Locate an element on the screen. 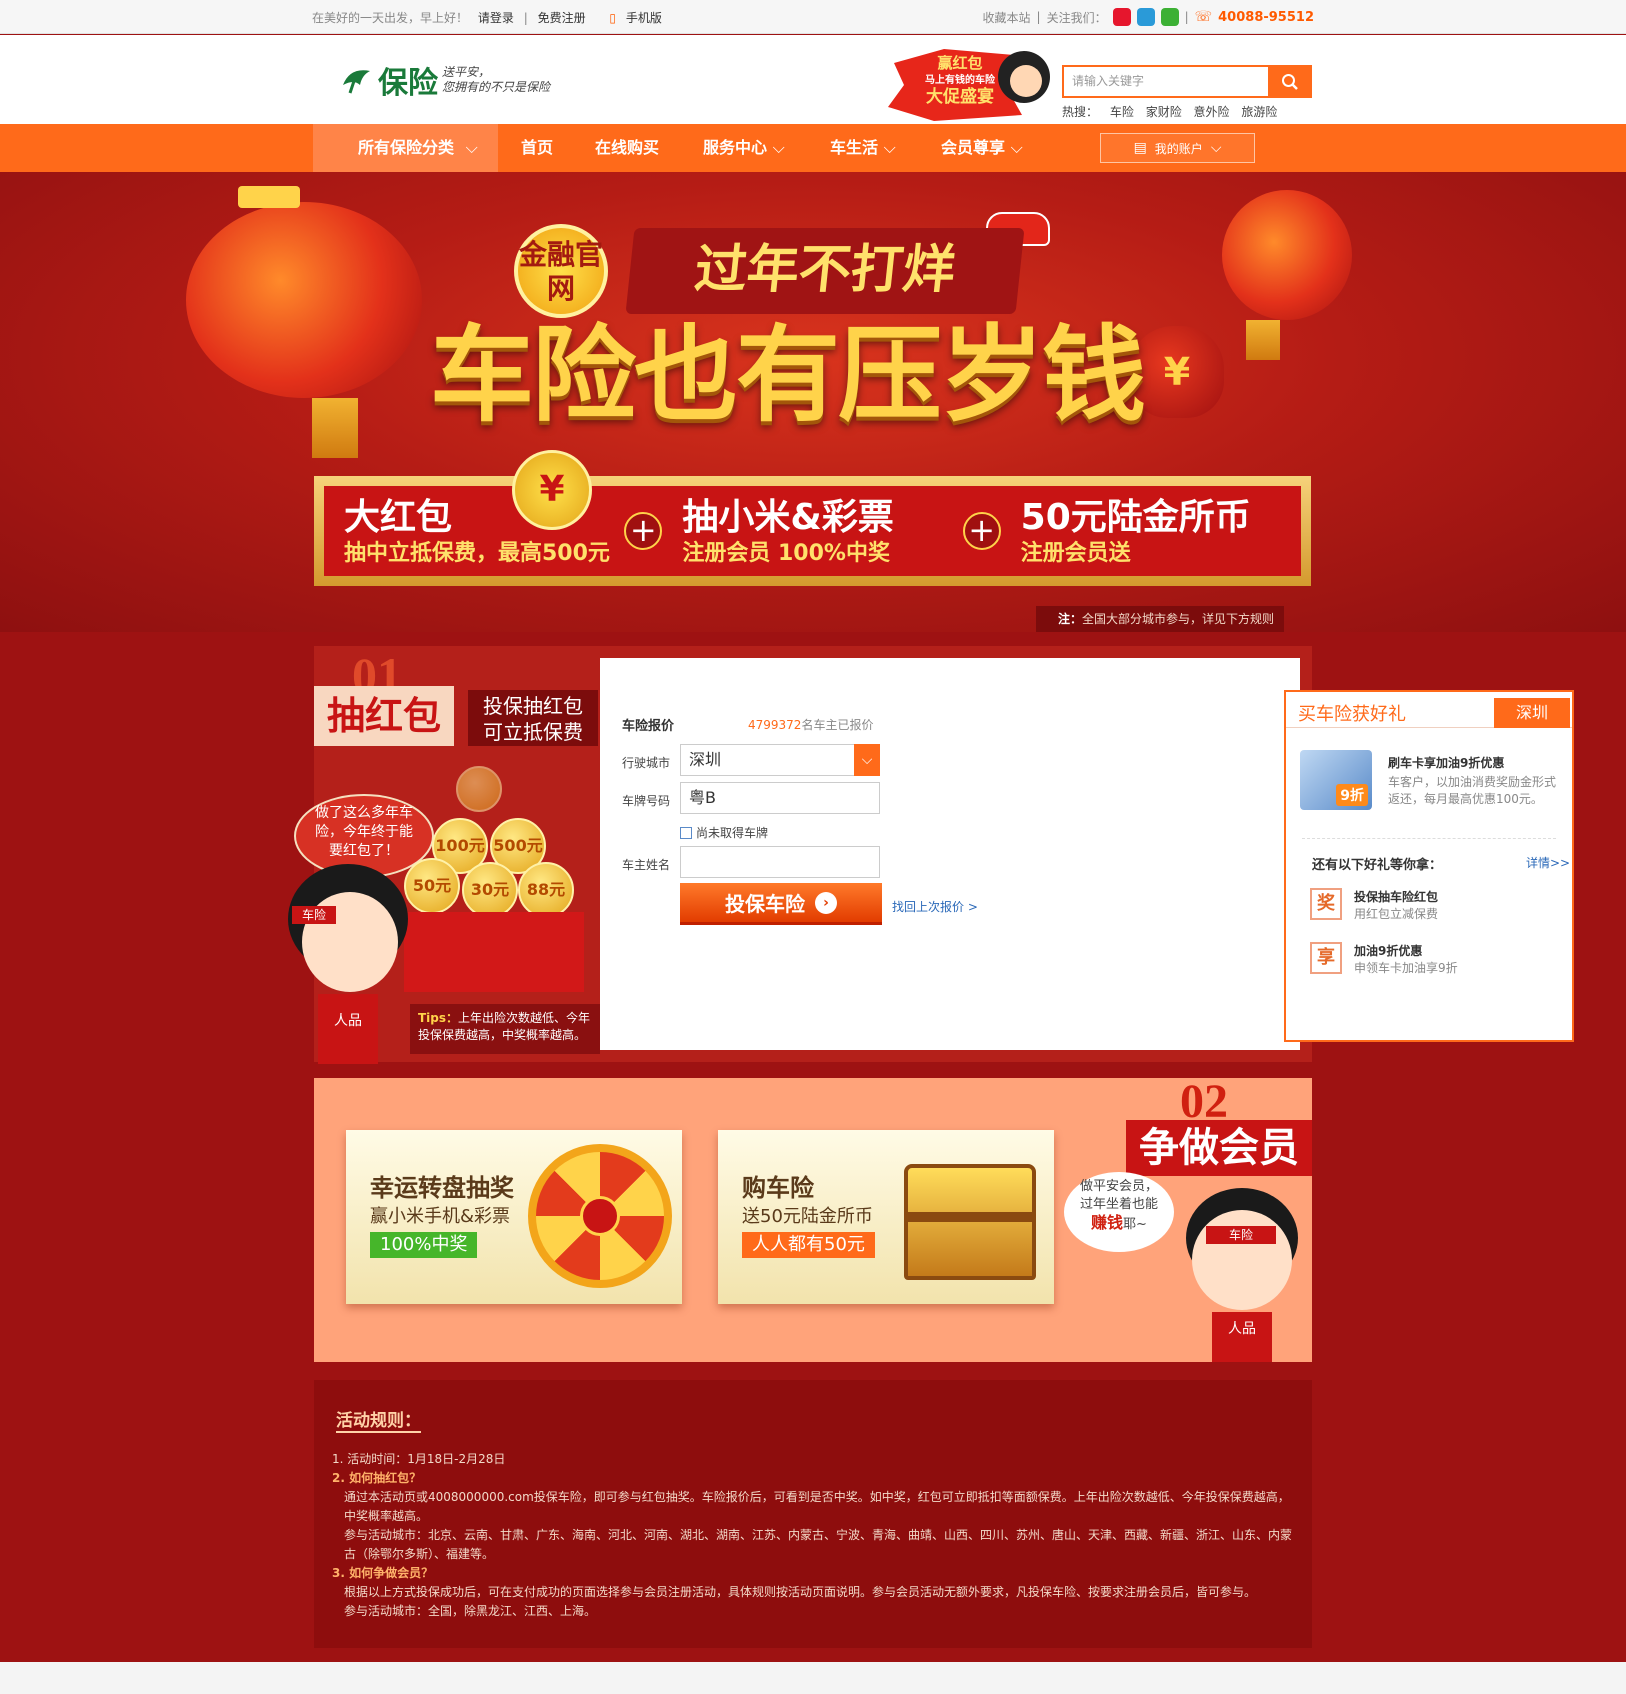 This screenshot has height=1694, width=1626. gift-detail-link: 详情>> is located at coordinates (1548, 862).